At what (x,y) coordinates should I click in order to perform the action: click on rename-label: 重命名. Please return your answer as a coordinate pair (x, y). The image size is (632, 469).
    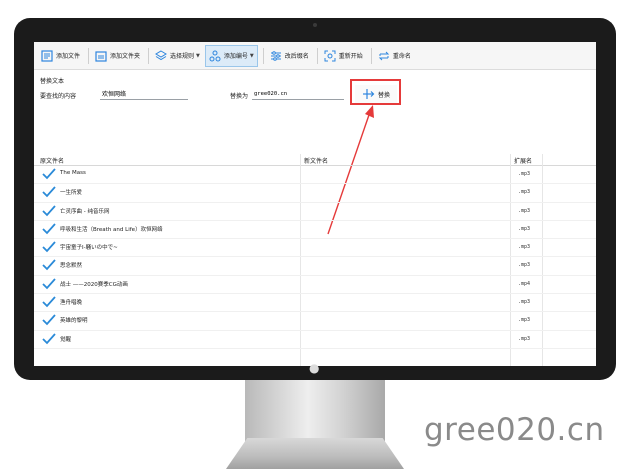
    Looking at the image, I should click on (401, 56).